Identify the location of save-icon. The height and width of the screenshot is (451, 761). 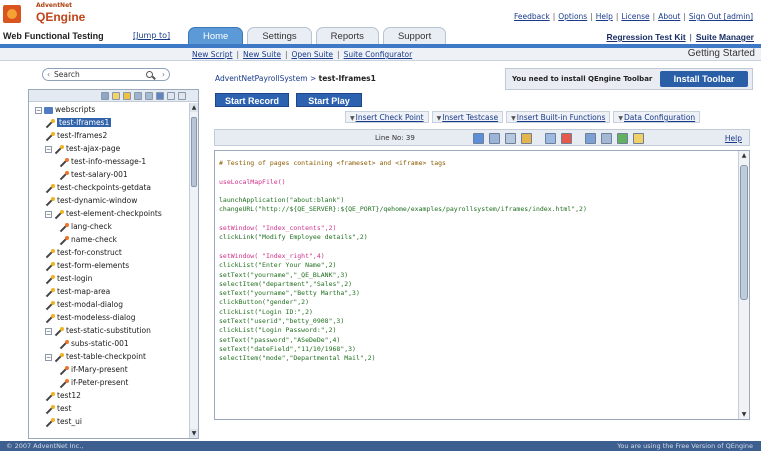
(478, 138).